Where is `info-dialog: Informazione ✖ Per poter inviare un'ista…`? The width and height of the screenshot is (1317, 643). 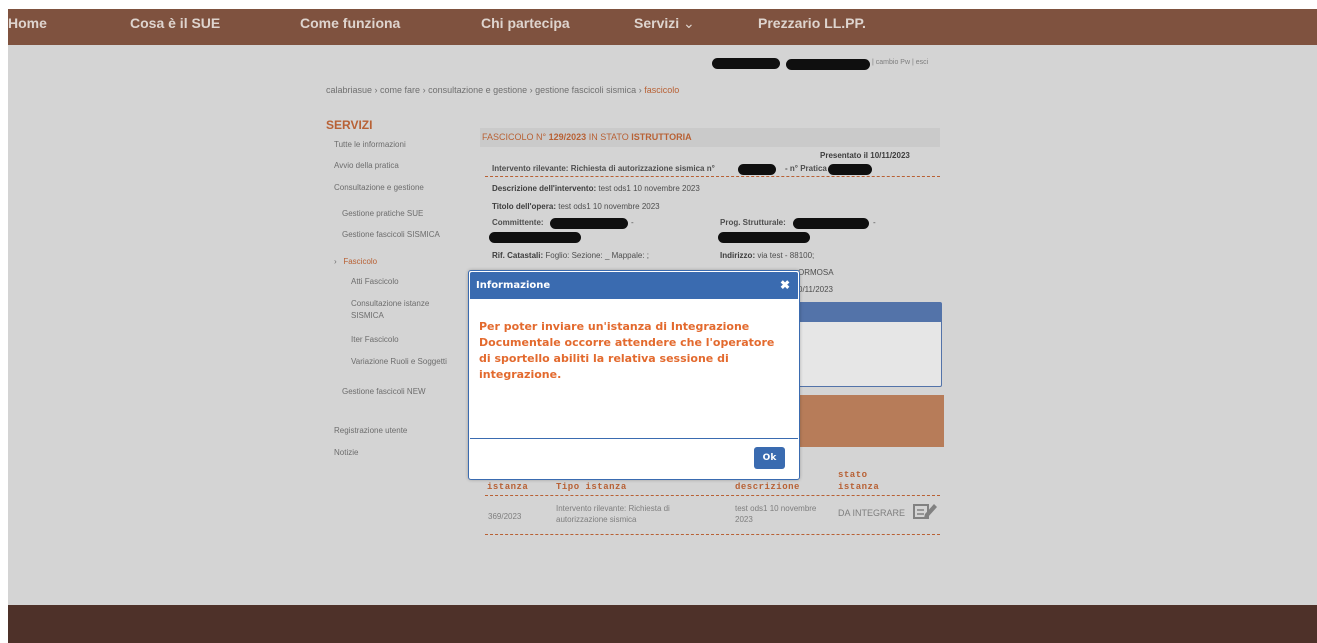 info-dialog: Informazione ✖ Per poter inviare un'ista… is located at coordinates (634, 375).